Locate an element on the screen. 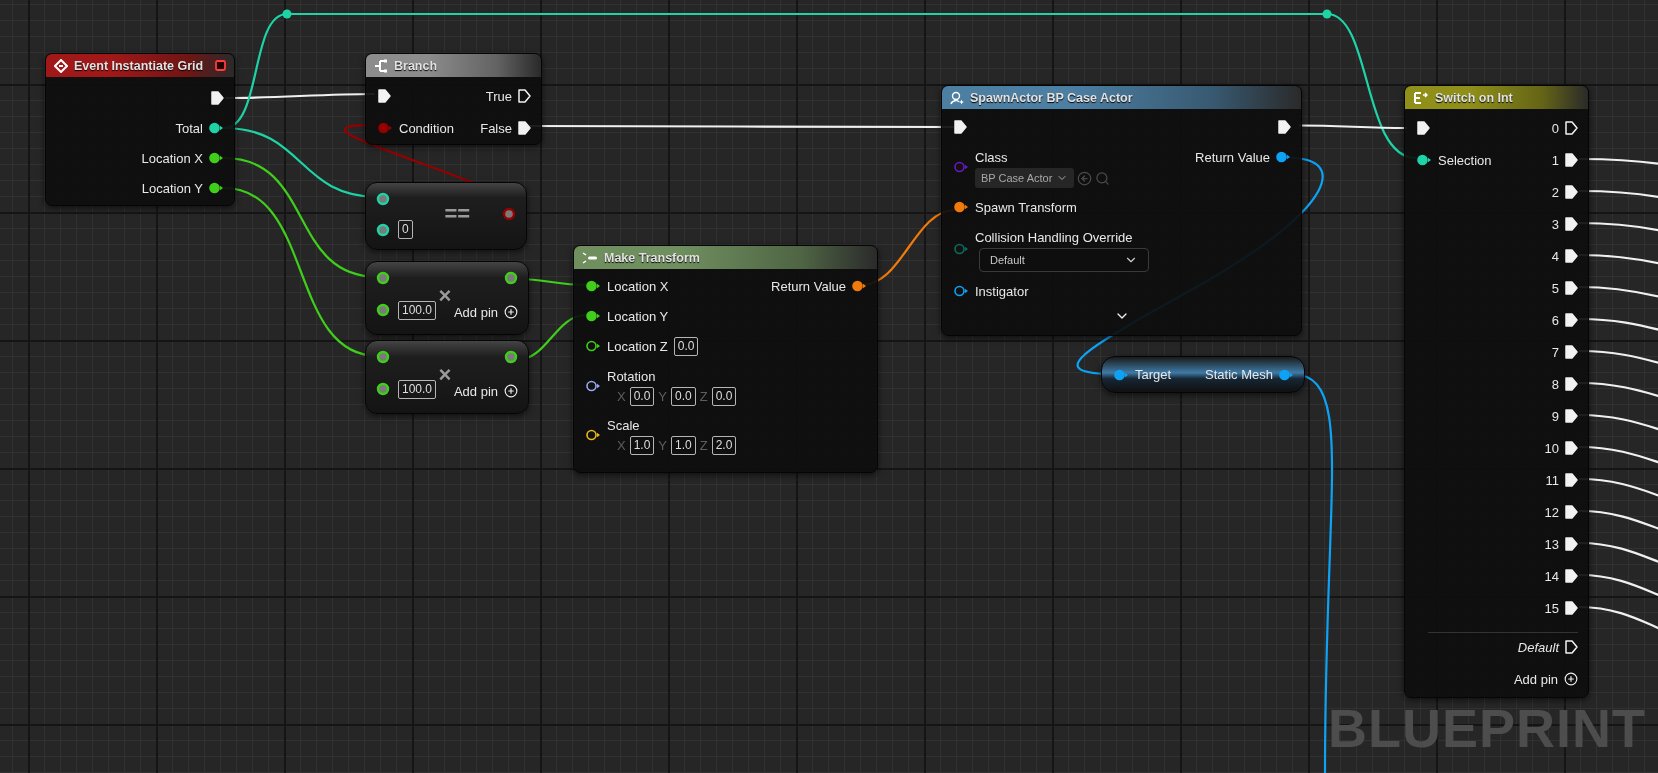 The image size is (1658, 773). graph-node: 0 == is located at coordinates (446, 216).